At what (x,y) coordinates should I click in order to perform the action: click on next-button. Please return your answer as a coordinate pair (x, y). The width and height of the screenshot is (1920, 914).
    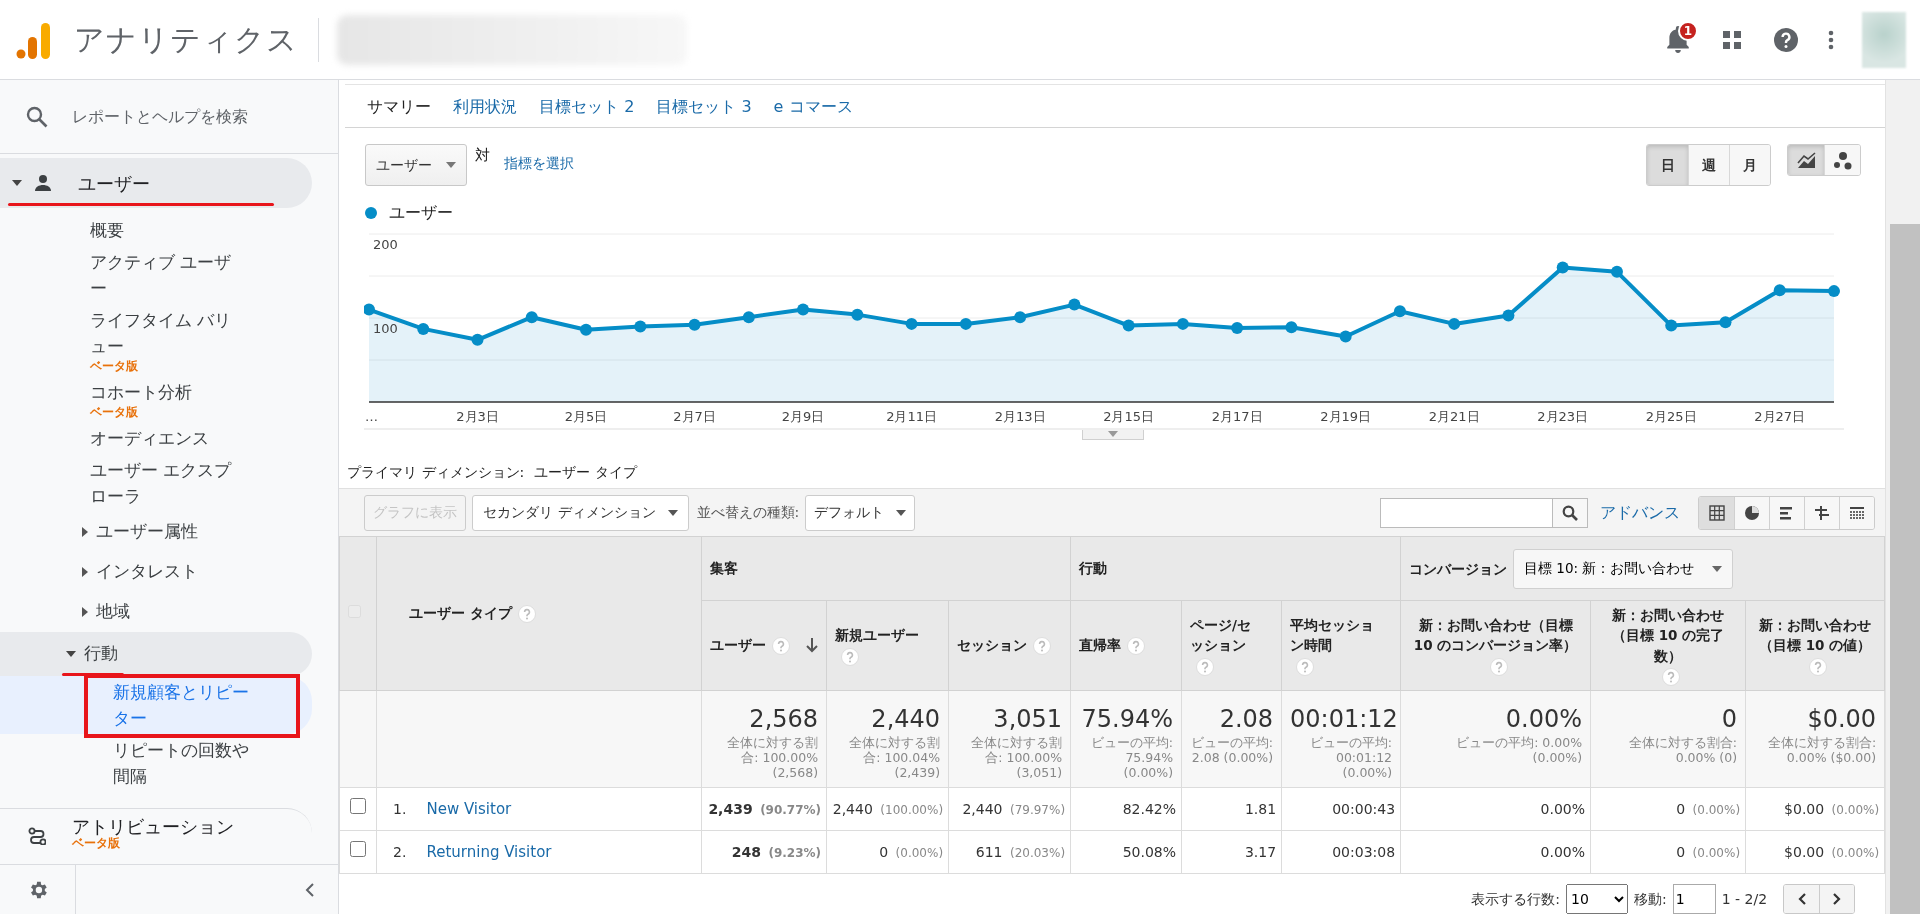
    Looking at the image, I should click on (1837, 899).